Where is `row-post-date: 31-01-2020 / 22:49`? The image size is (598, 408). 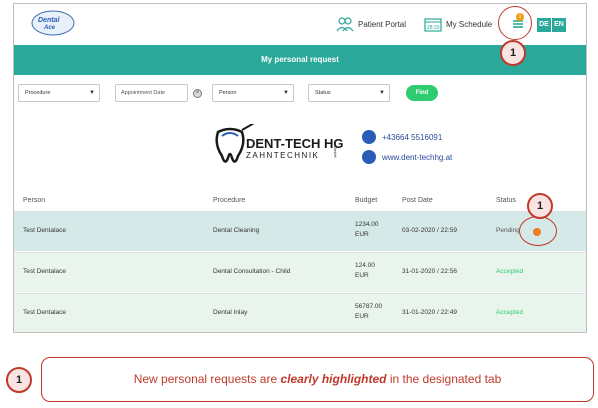
row-post-date: 31-01-2020 / 22:49 is located at coordinates (429, 312).